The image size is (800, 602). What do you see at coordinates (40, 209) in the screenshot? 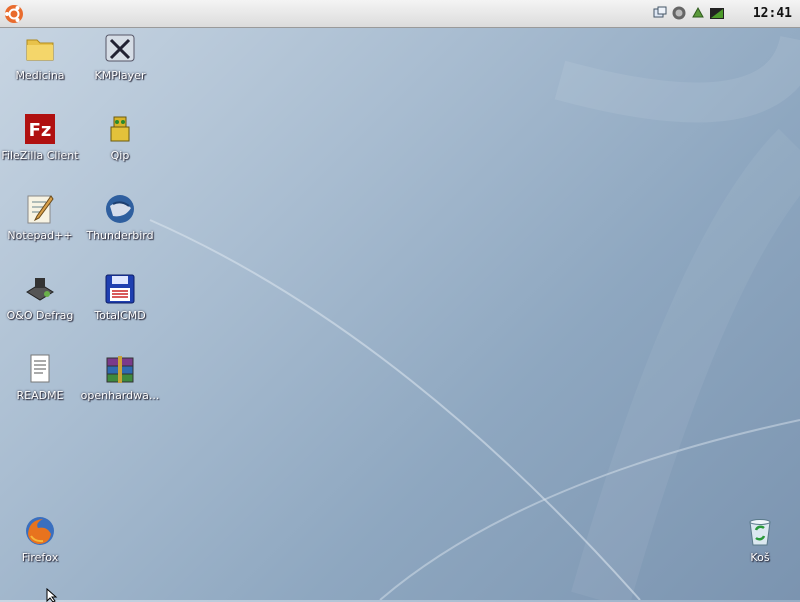
I see `notepad-icon` at bounding box center [40, 209].